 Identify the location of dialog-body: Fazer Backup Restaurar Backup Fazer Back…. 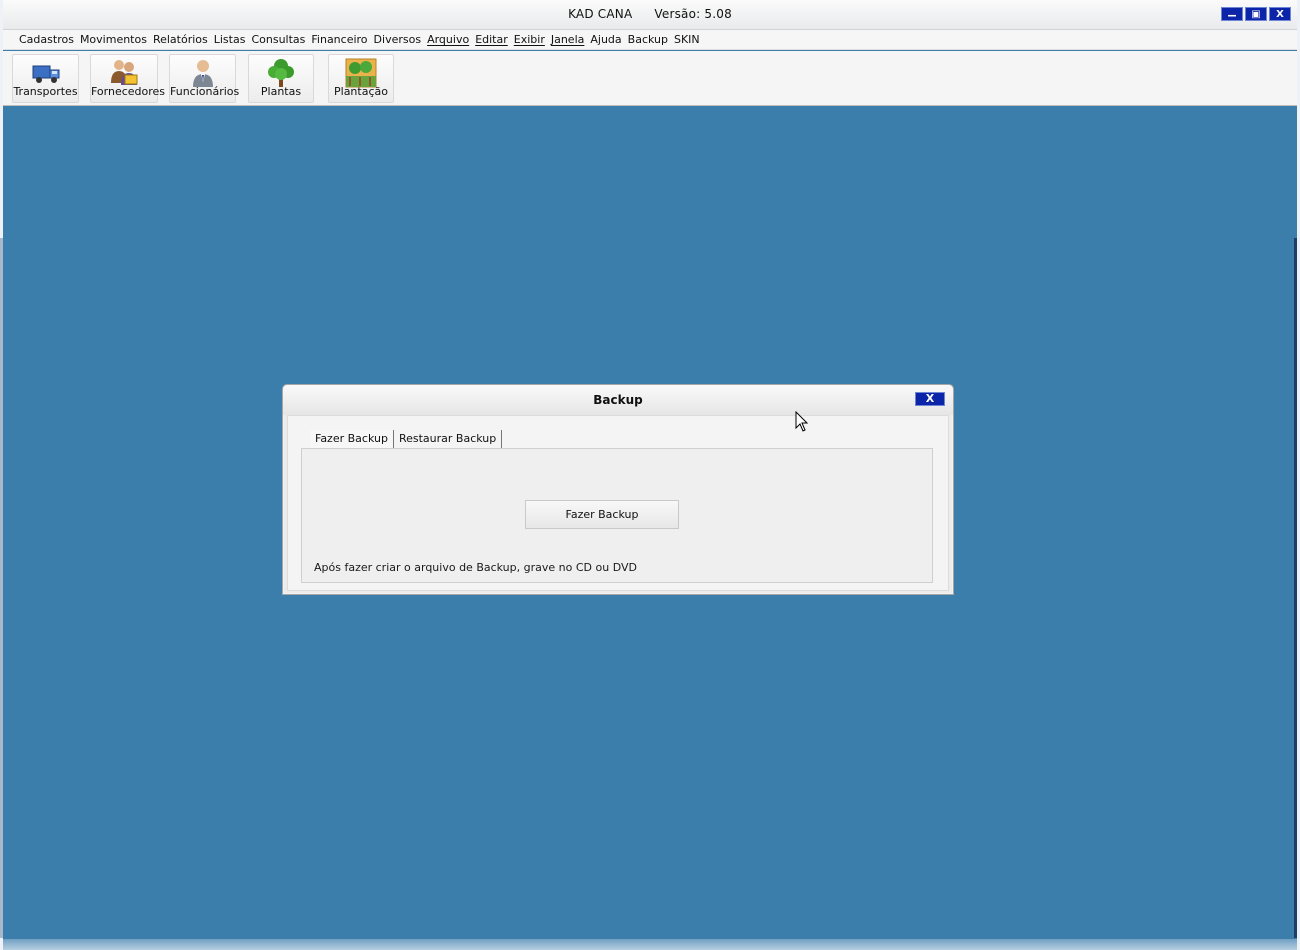
(618, 503).